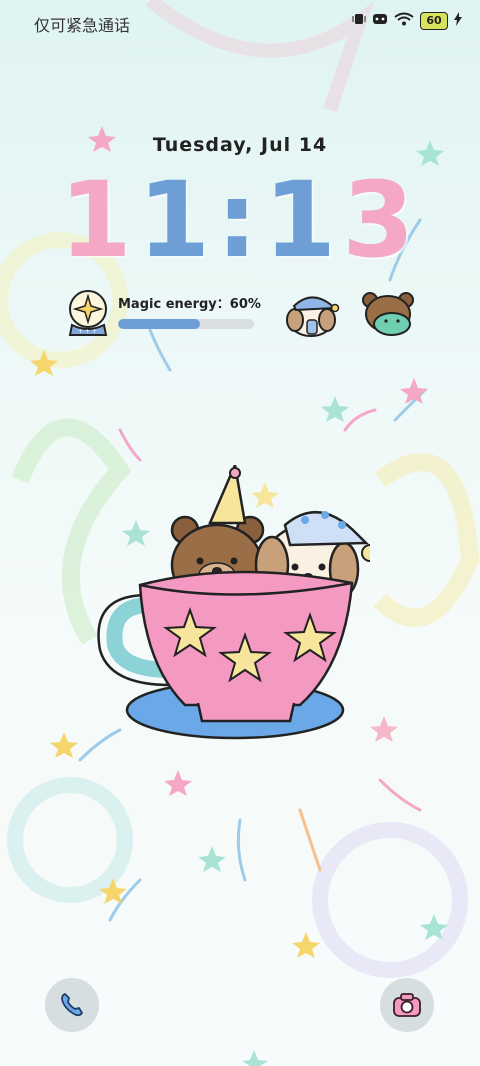  I want to click on status-icons: 60, so click(407, 21).